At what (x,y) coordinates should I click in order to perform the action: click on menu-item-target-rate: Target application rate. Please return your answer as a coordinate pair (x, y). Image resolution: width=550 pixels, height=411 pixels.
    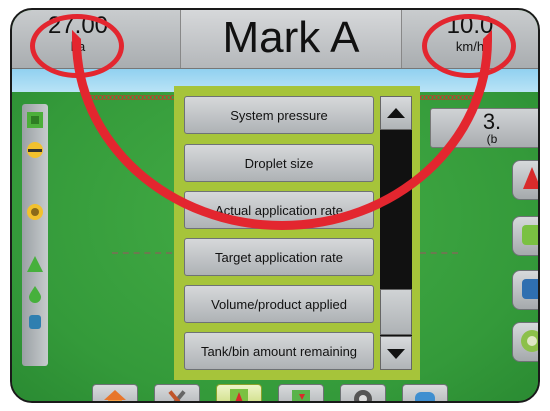
    Looking at the image, I should click on (279, 257).